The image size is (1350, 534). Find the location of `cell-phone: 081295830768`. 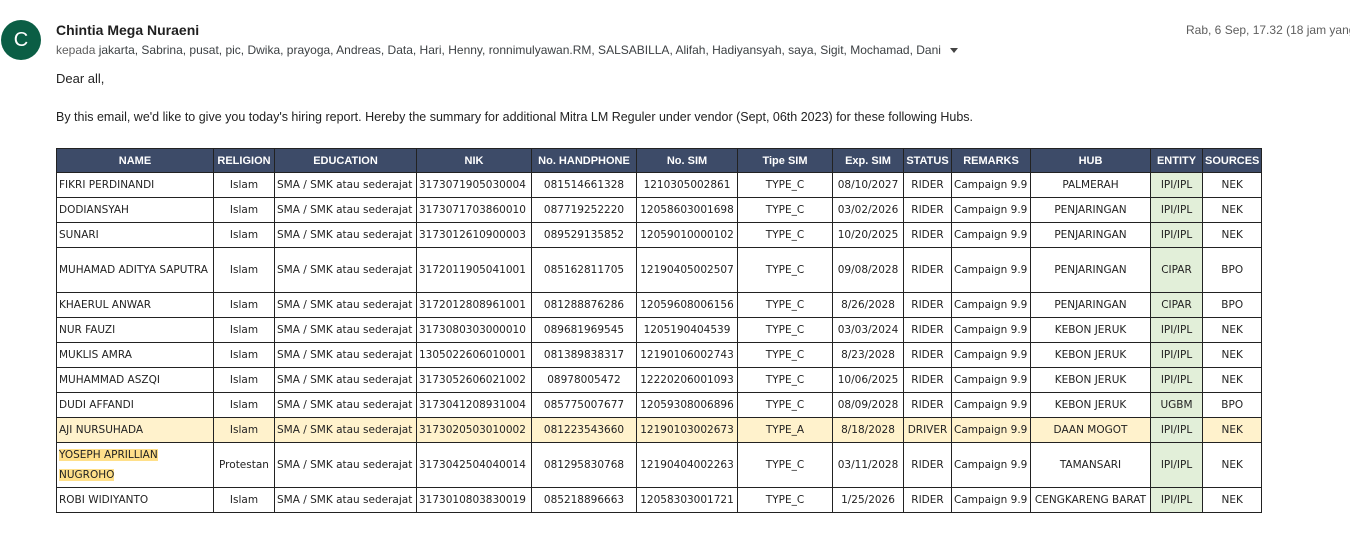

cell-phone: 081295830768 is located at coordinates (584, 465).